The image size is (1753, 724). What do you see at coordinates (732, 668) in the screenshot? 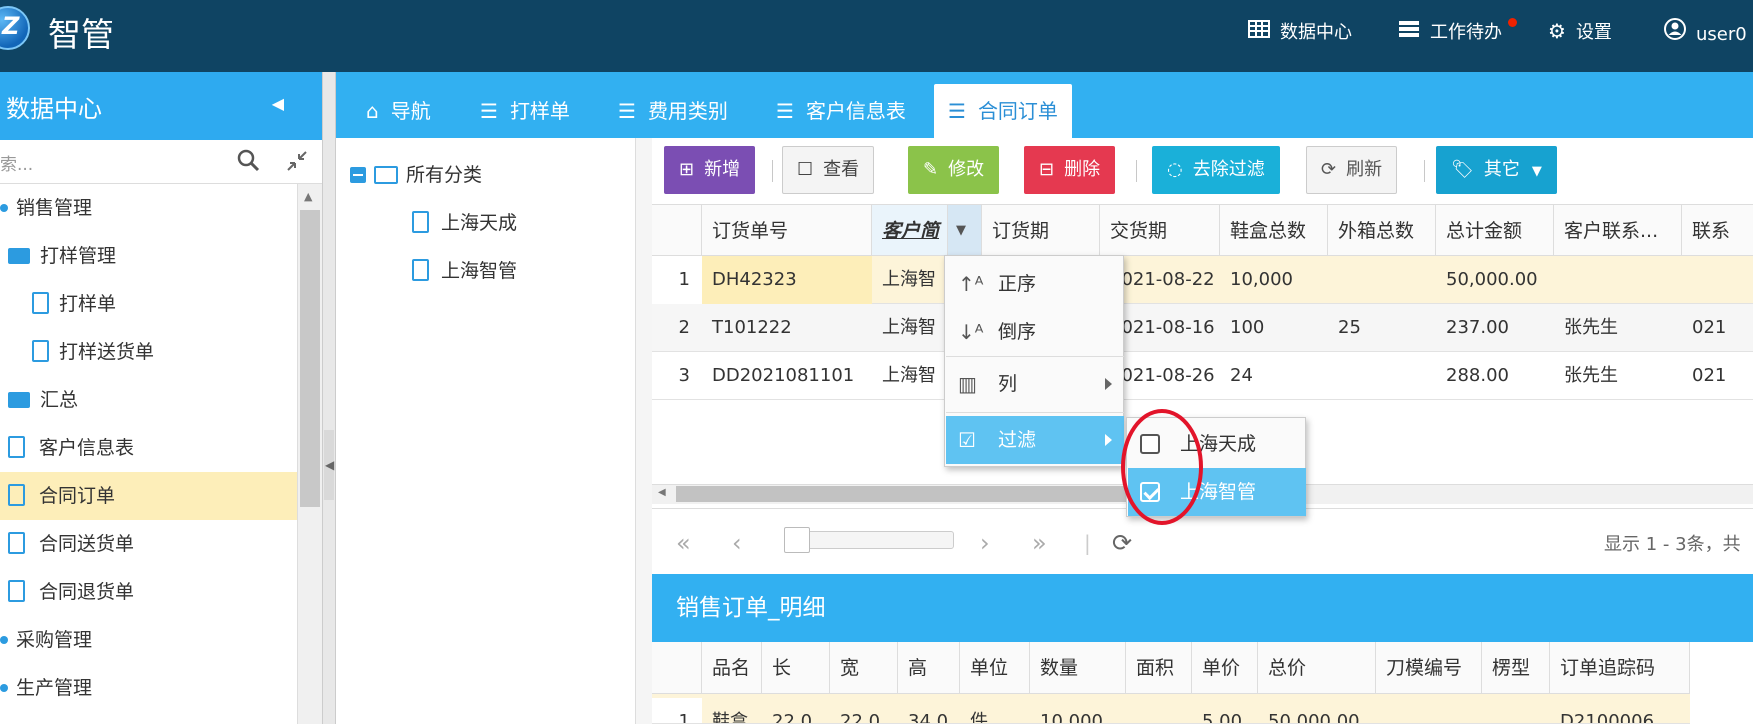
I see `detail-col: 品名` at bounding box center [732, 668].